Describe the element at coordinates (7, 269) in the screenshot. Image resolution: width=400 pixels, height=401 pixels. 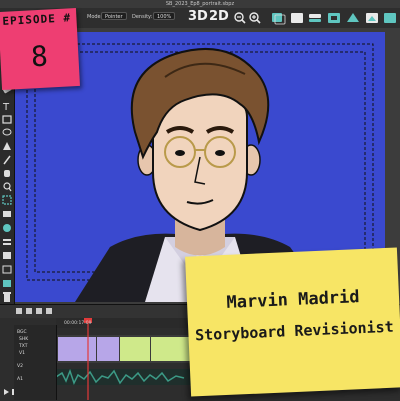
I see `scene-tool-icon` at that location.